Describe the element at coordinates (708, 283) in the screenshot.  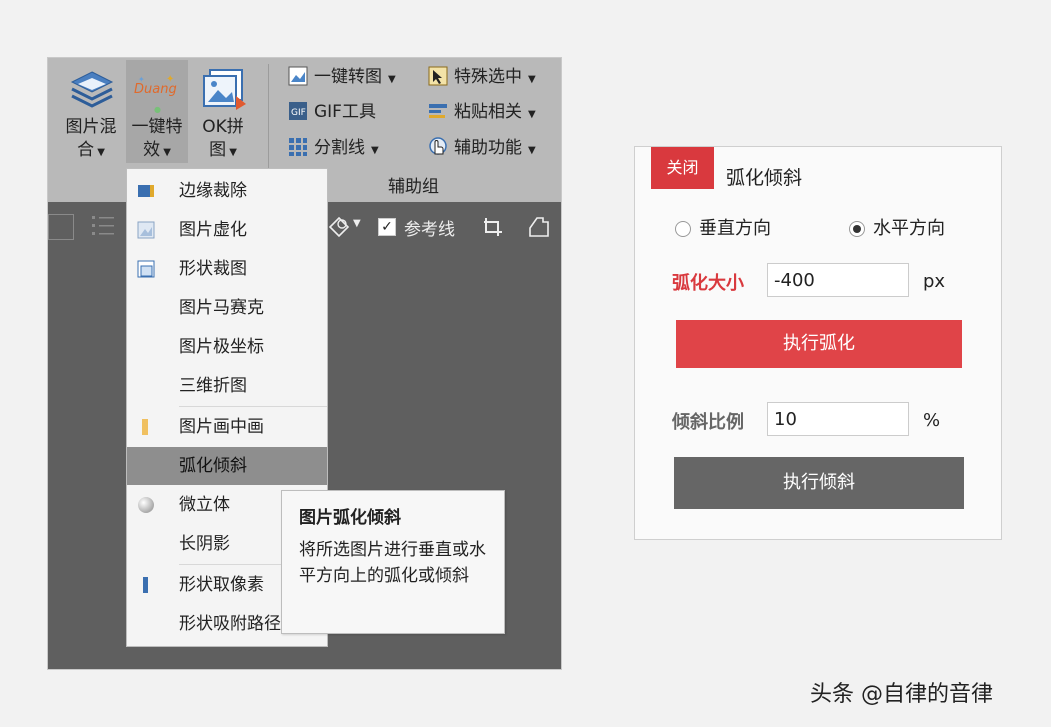
I see `arc-size-label: 弧化大小` at that location.